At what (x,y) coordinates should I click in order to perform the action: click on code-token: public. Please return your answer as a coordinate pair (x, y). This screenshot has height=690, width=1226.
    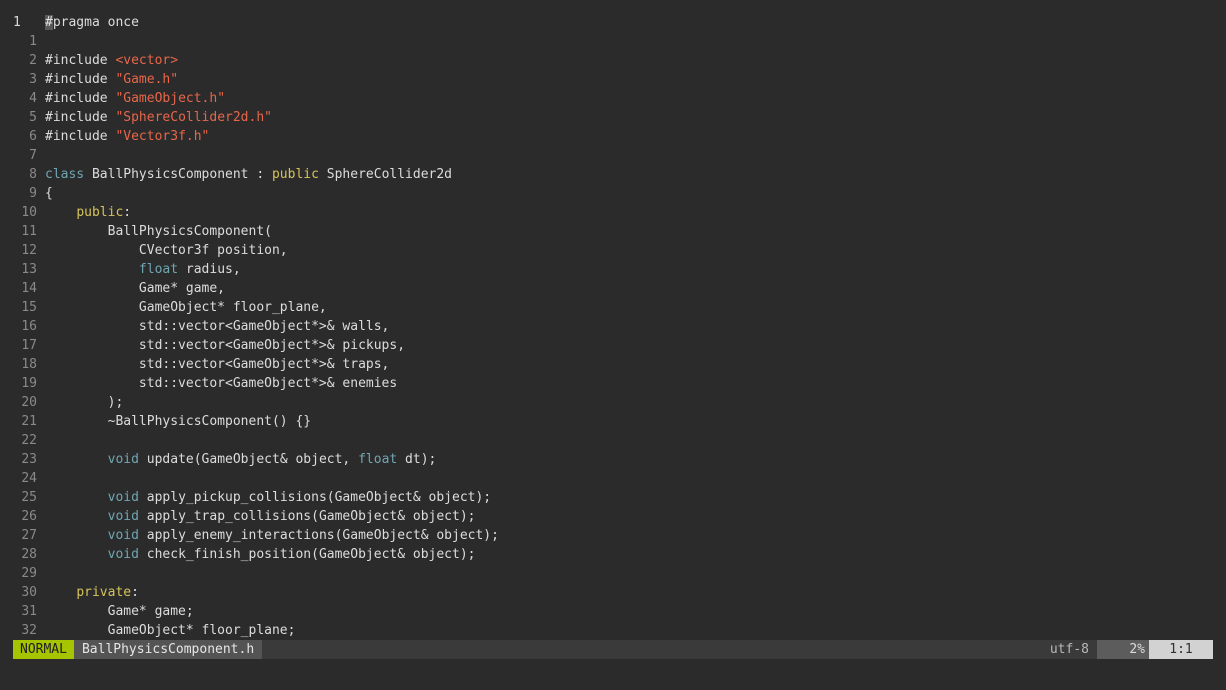
    Looking at the image, I should click on (295, 174).